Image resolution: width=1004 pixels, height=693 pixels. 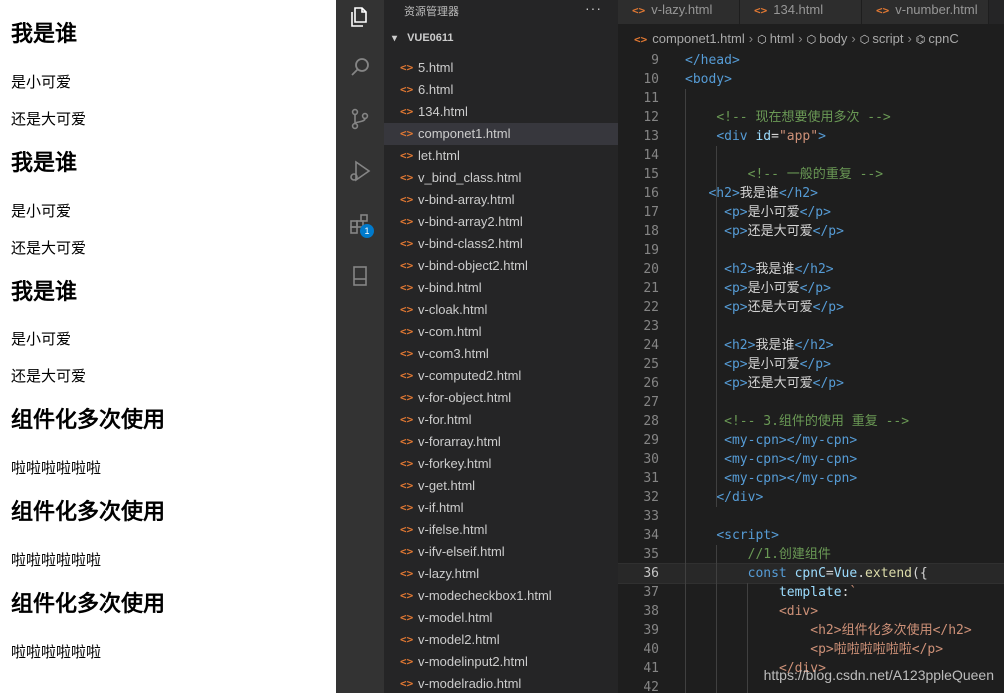 I want to click on file-item: <> v-lazy.html, so click(x=501, y=574).